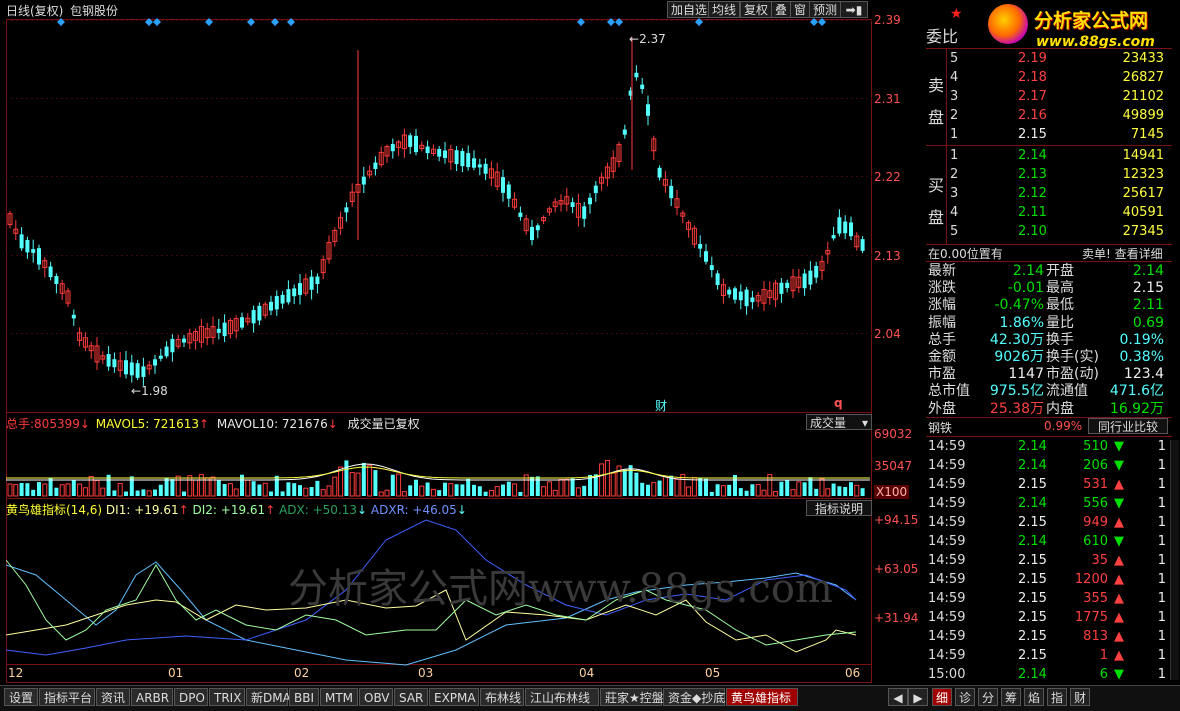 This screenshot has height=711, width=1180. I want to click on buy-order-row: 3 2.12 25617, so click(1047, 194).